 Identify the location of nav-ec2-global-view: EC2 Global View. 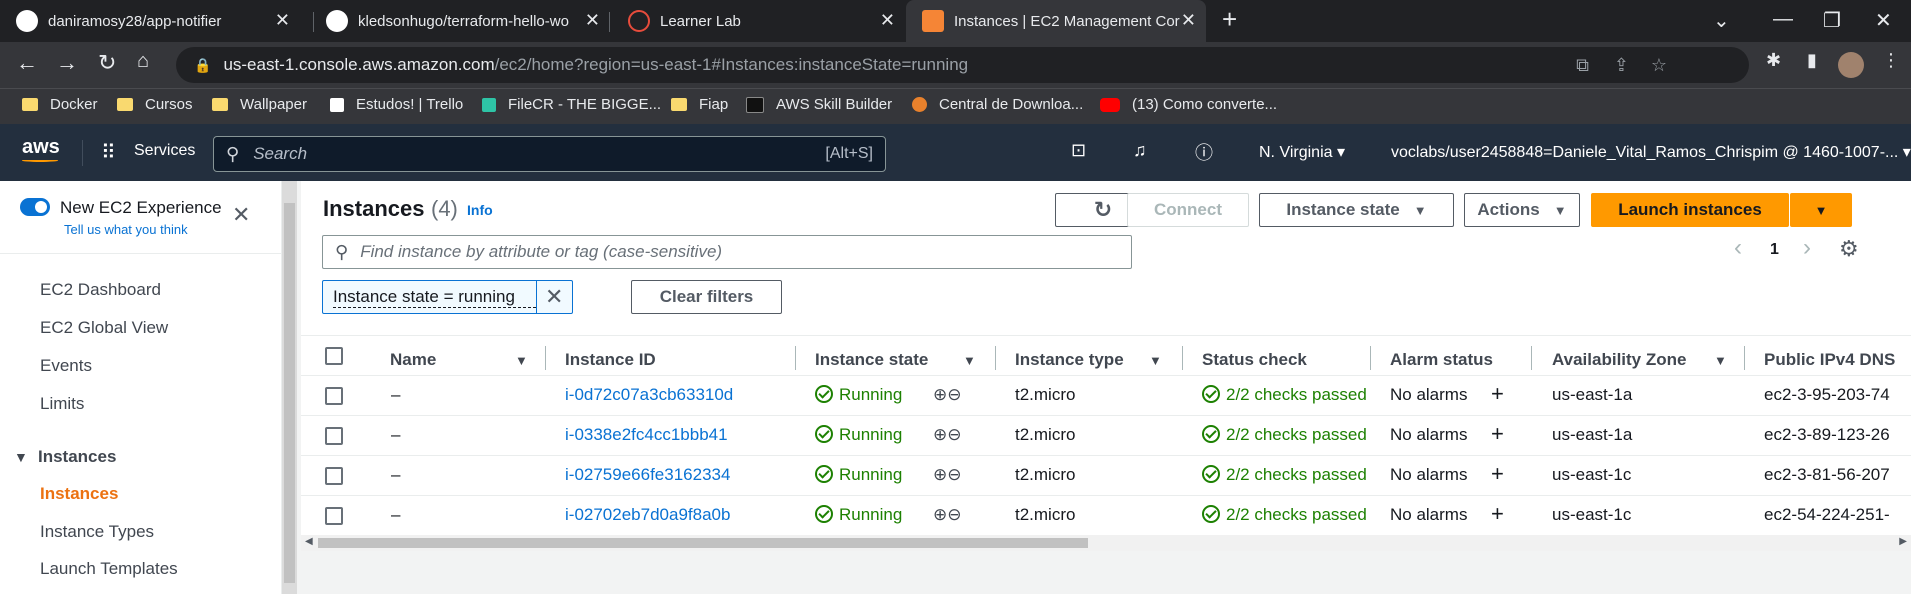
(104, 328).